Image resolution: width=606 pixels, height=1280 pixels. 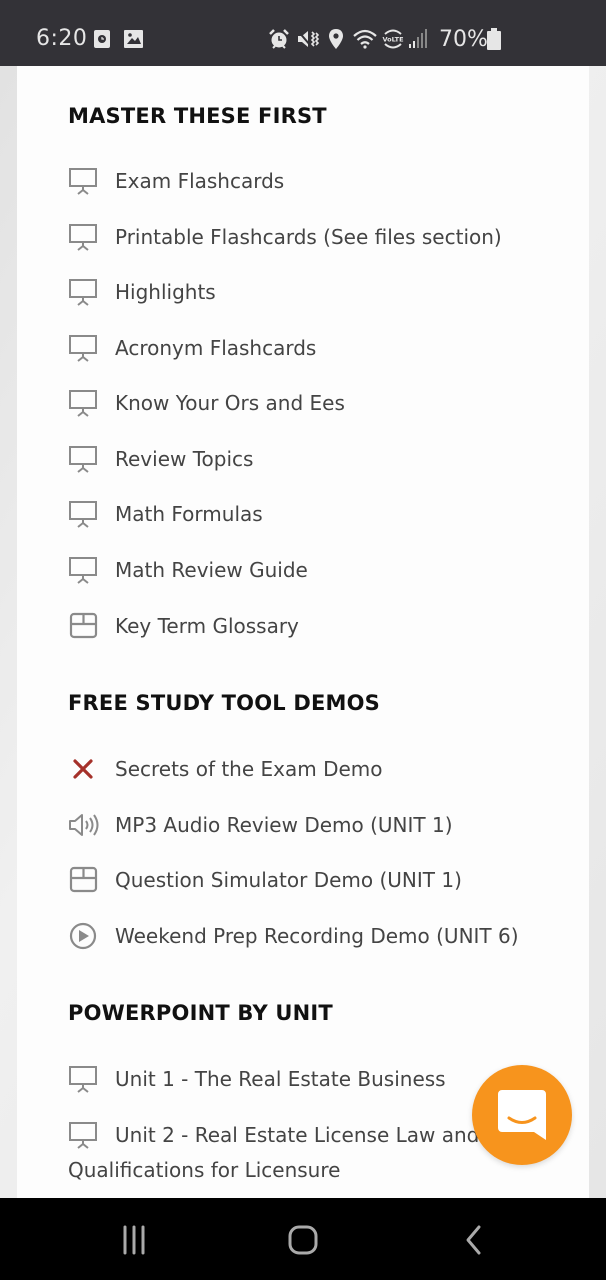 I want to click on back-icon, so click(x=473, y=1240).